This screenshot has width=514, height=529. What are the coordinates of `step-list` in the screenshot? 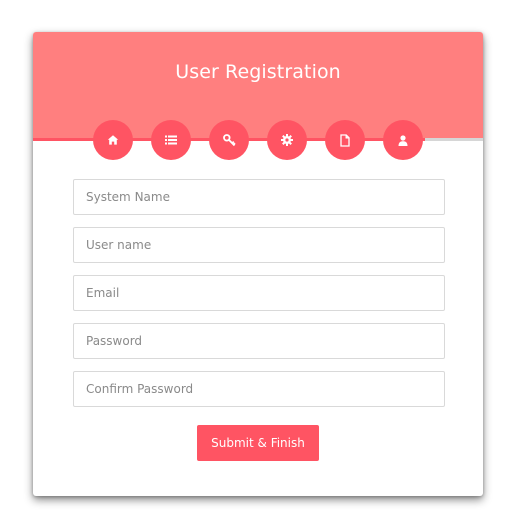 It's located at (171, 140).